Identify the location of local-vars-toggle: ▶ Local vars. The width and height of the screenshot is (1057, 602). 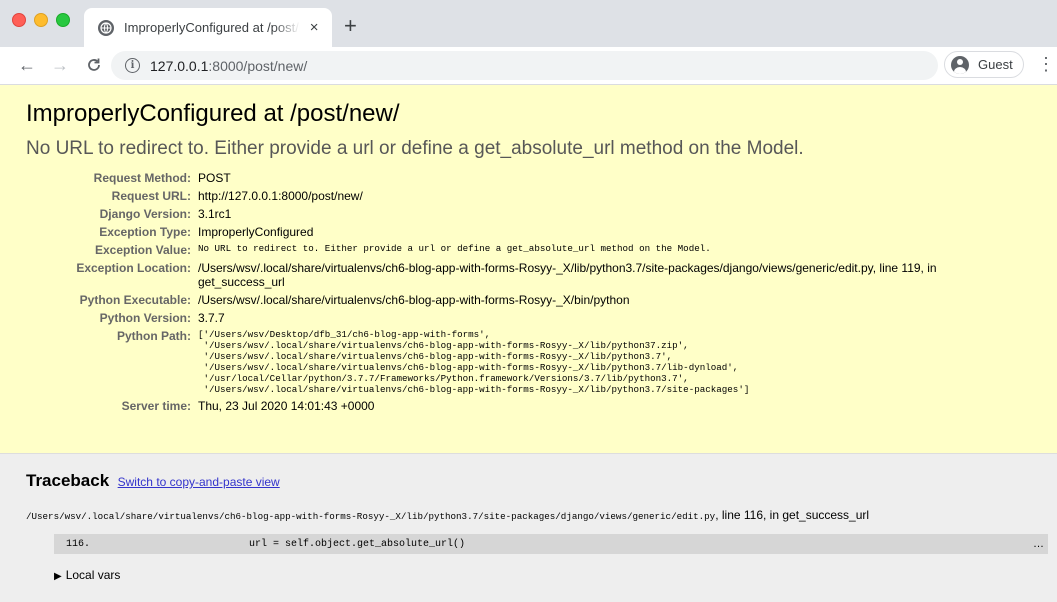
(555, 575).